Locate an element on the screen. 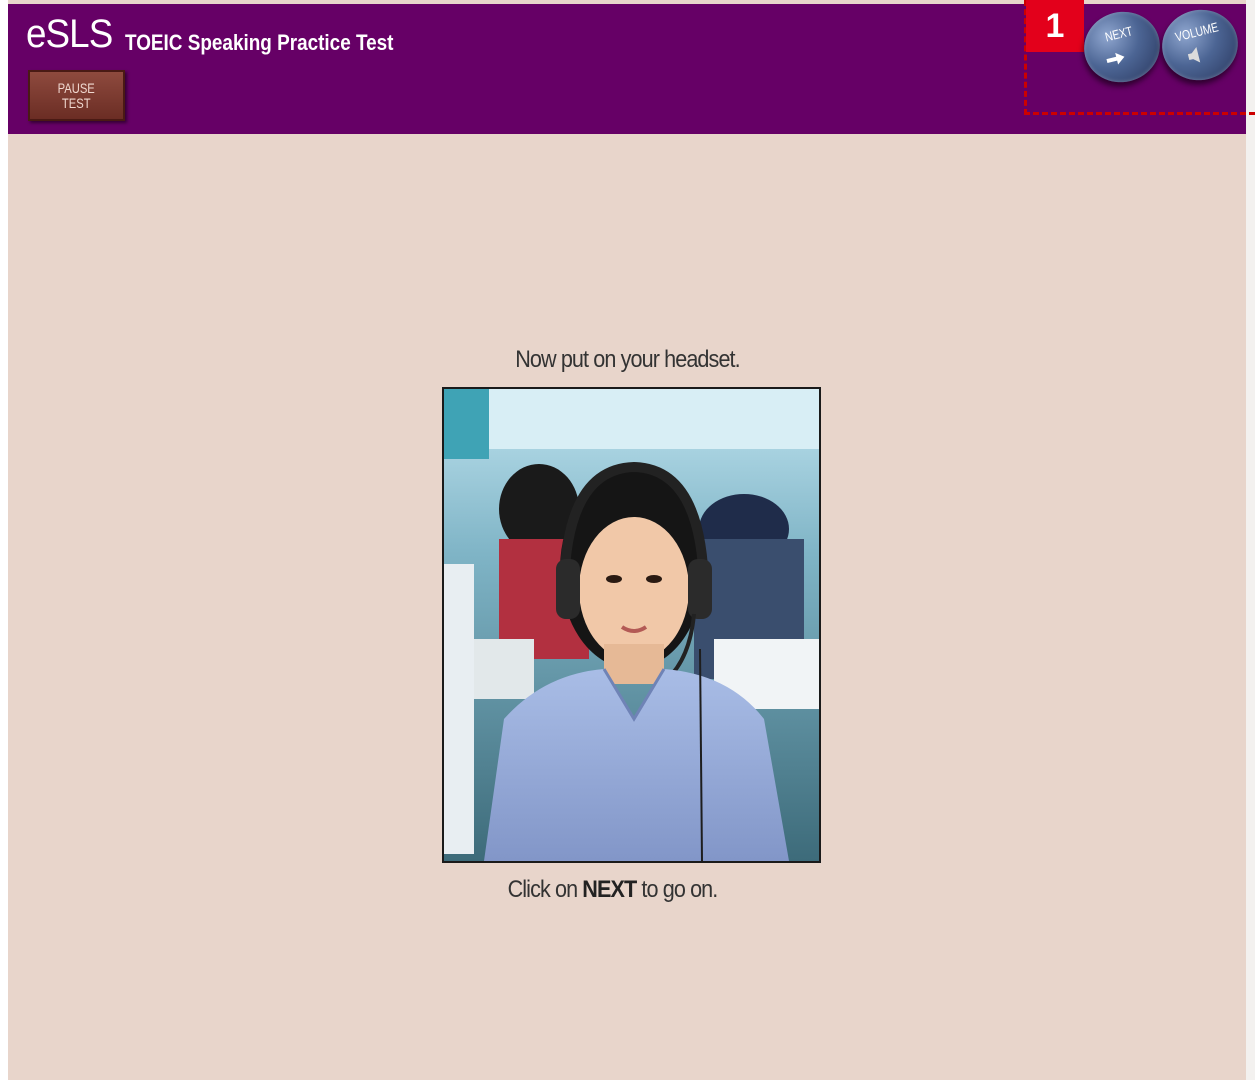 The height and width of the screenshot is (1080, 1255). student-with-headset-photo is located at coordinates (631, 625).